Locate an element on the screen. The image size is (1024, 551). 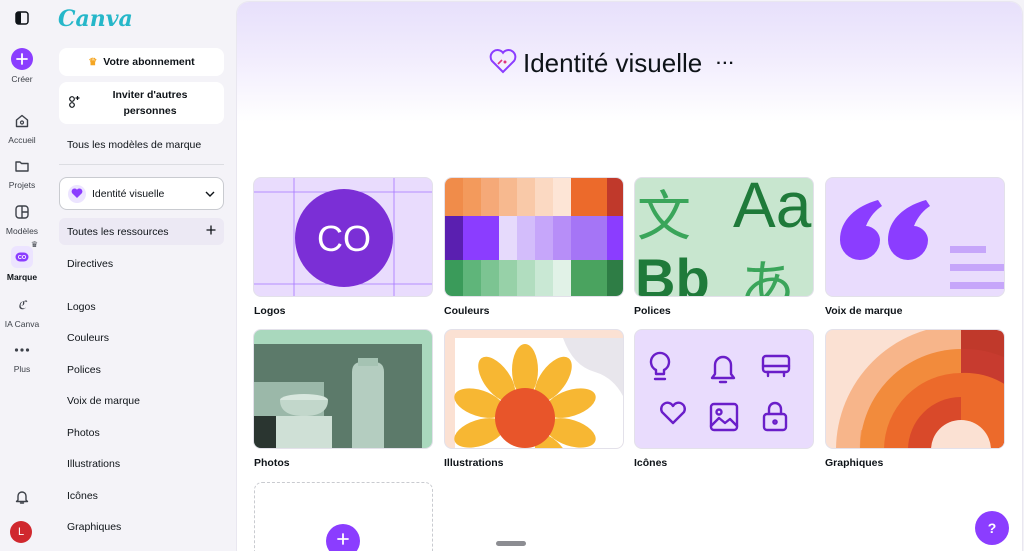
tile-label-photos: Photos is located at coordinates (272, 463).